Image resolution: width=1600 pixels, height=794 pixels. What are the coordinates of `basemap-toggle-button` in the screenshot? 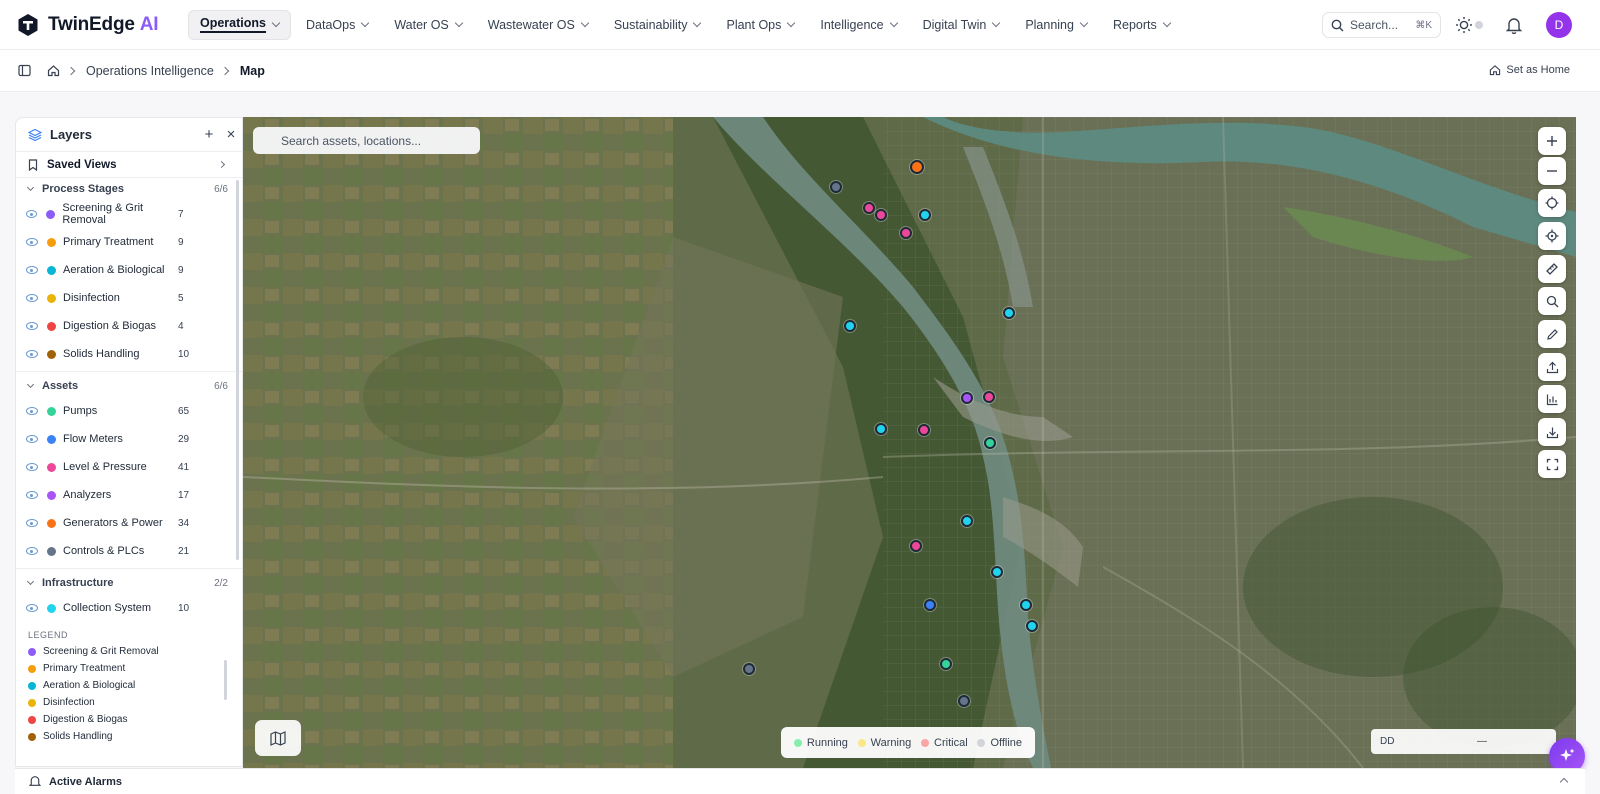 It's located at (278, 738).